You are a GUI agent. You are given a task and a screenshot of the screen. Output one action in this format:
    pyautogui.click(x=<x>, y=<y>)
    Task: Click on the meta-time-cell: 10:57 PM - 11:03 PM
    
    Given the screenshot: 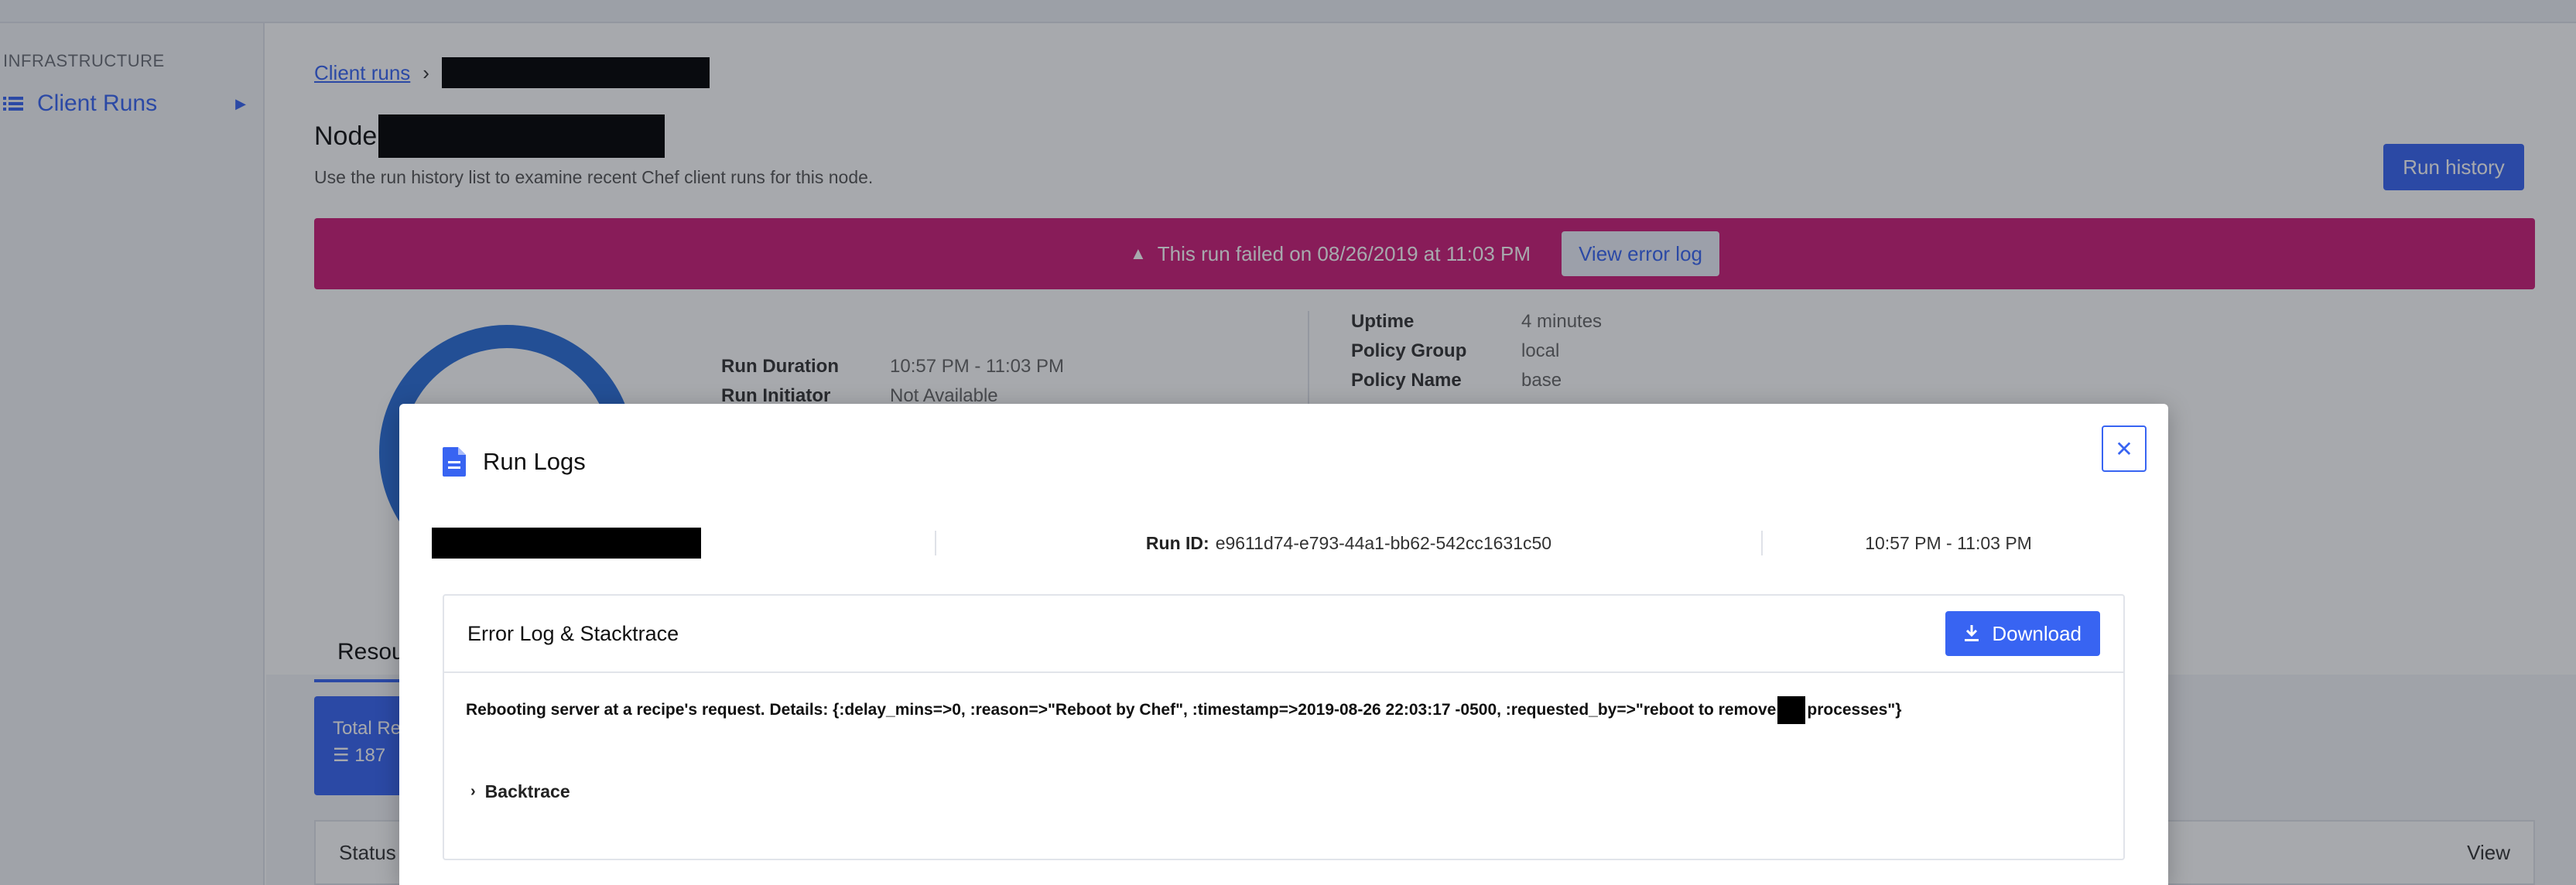 What is the action you would take?
    pyautogui.click(x=1949, y=543)
    